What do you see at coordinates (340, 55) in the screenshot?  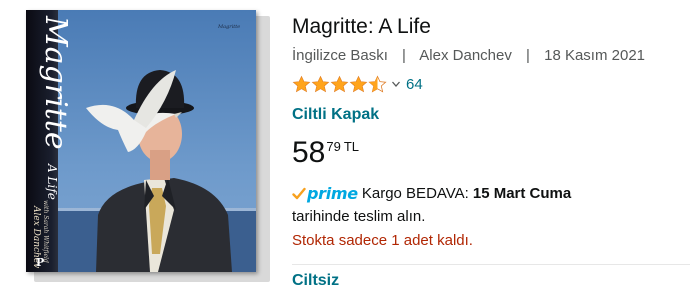 I see `edition-label: İngilizce Baskı` at bounding box center [340, 55].